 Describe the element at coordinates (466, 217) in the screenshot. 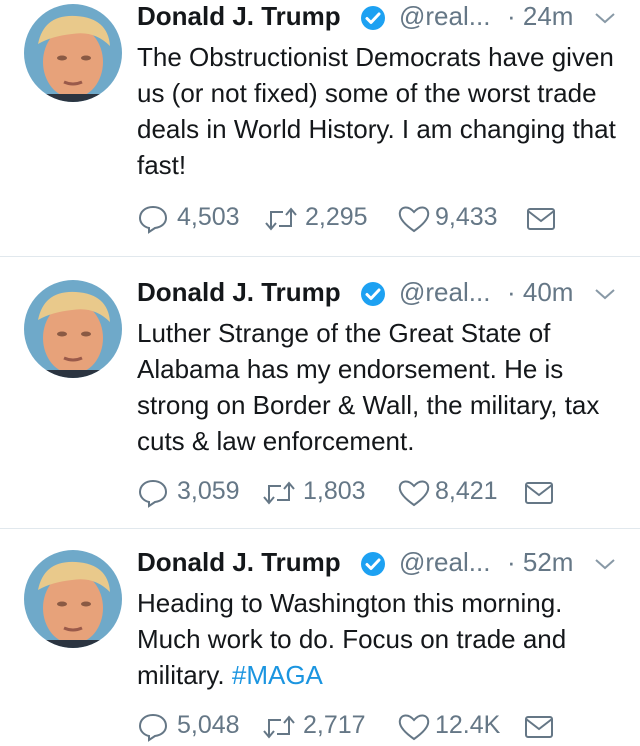

I see `like-count: 9,433` at that location.